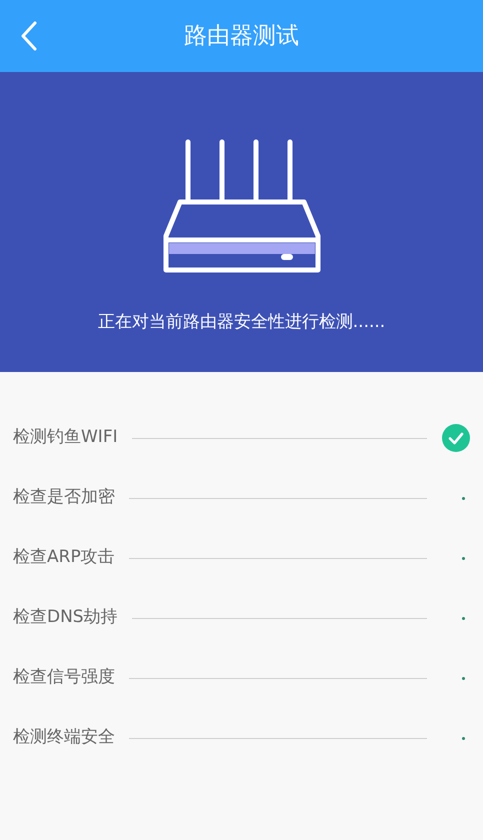 The height and width of the screenshot is (840, 483). I want to click on check-label: 检查信号强度, so click(64, 678).